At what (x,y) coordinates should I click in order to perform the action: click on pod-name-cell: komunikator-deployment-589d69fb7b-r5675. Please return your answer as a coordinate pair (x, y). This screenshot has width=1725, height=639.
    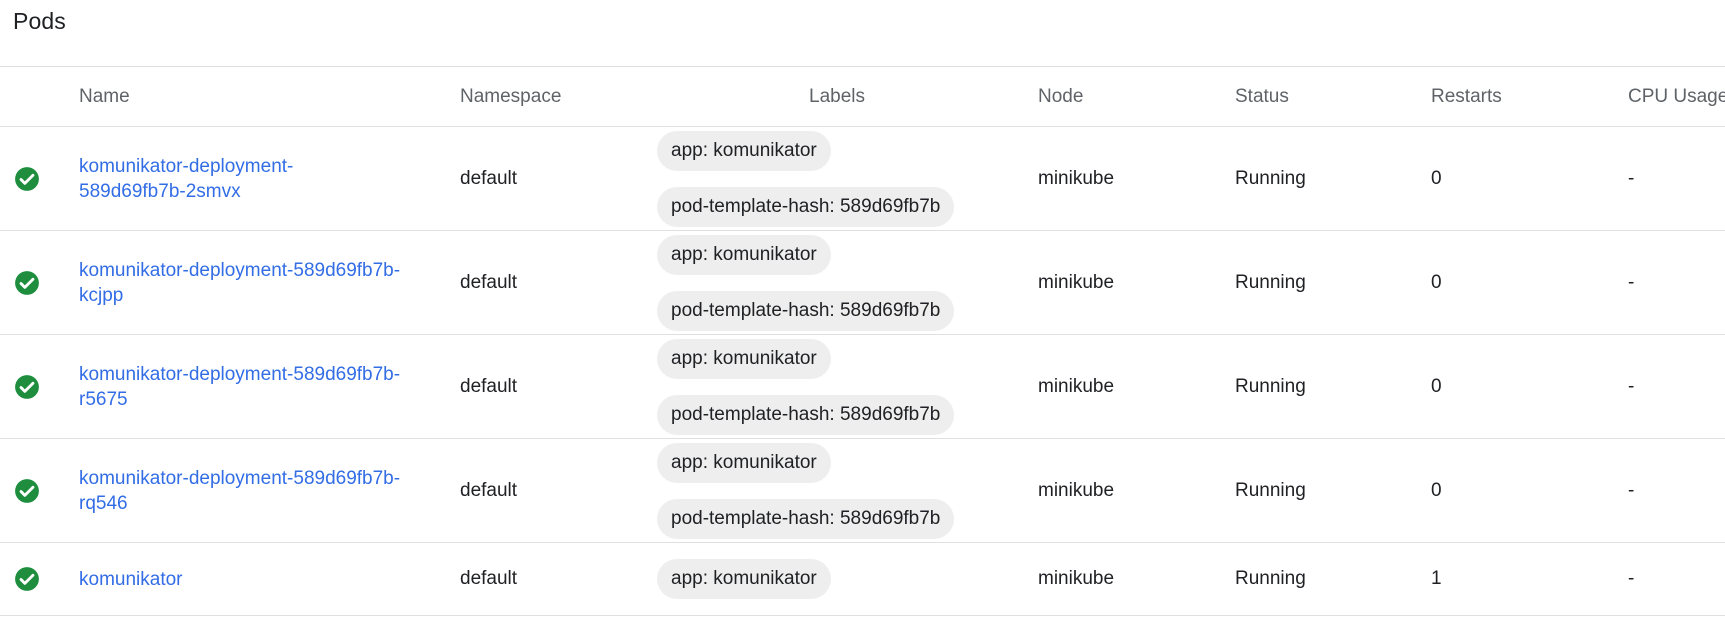
    Looking at the image, I should click on (259, 386).